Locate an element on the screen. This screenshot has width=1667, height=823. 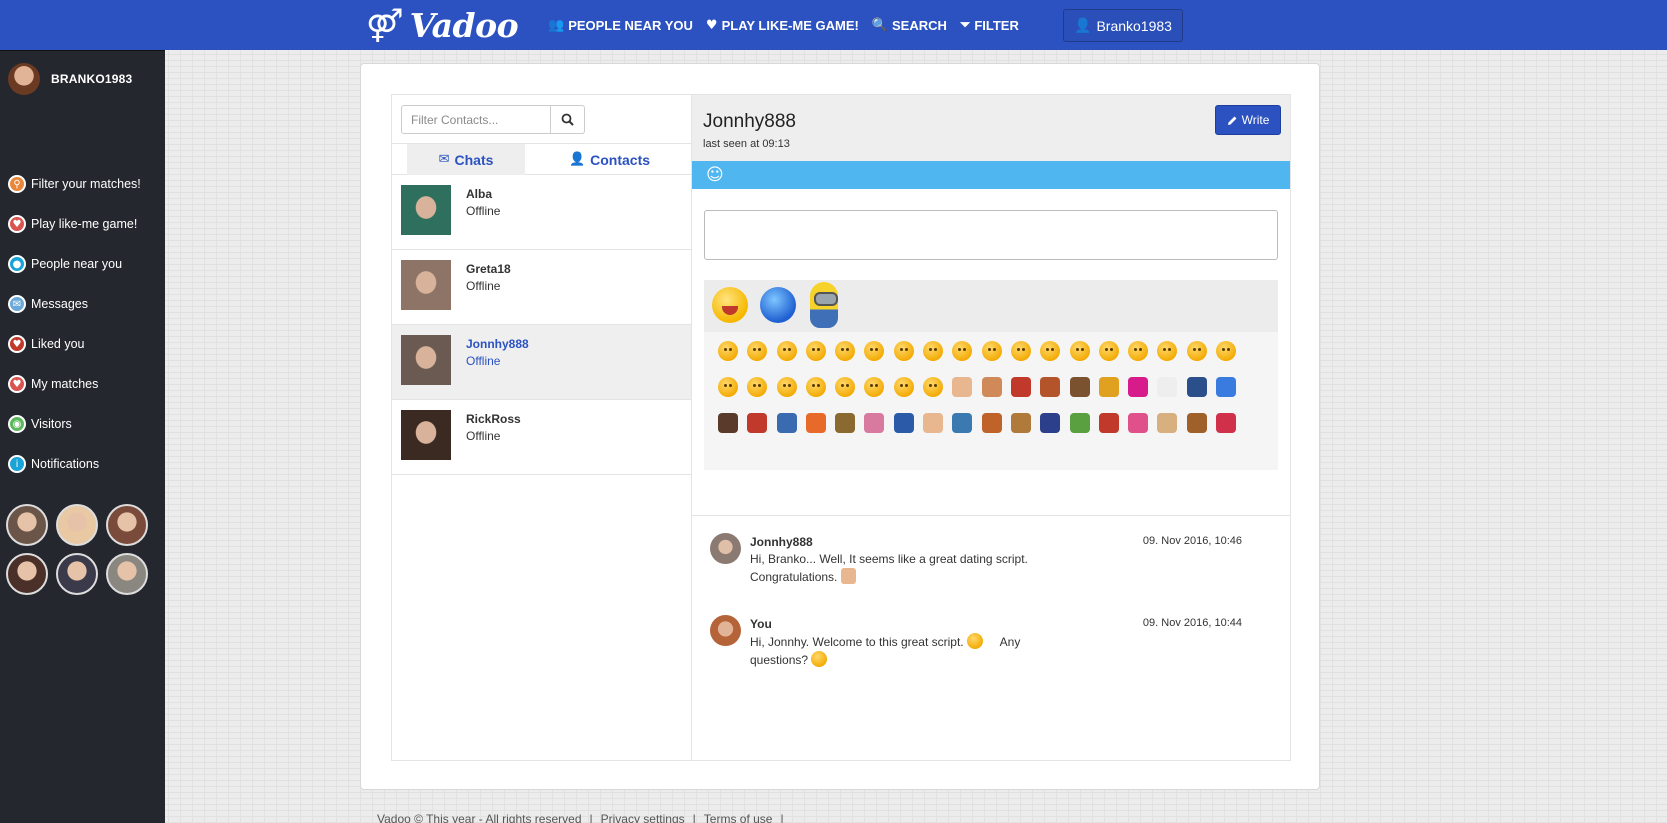
filter-contacts-input is located at coordinates (476, 119).